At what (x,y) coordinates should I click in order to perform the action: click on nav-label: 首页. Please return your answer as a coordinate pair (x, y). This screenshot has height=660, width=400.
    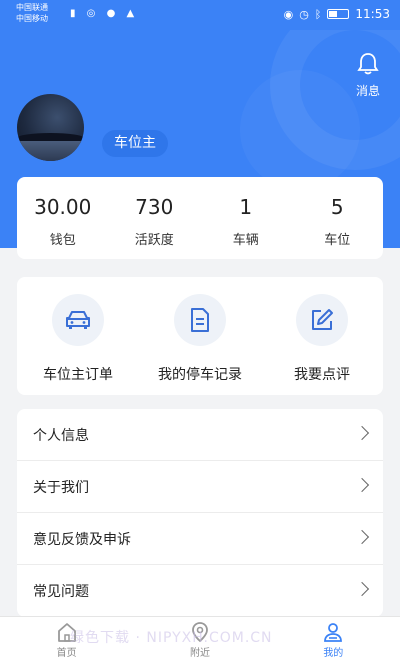
    Looking at the image, I should click on (66, 653).